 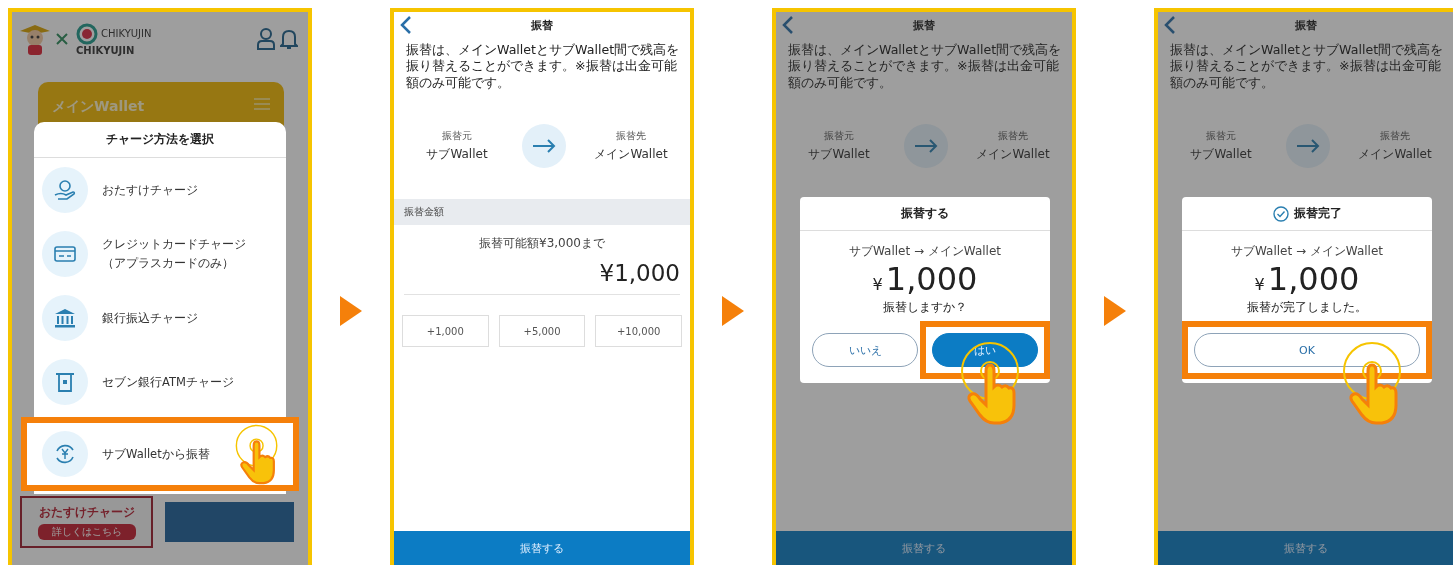 What do you see at coordinates (542, 212) in the screenshot?
I see `section-header: 振替金額` at bounding box center [542, 212].